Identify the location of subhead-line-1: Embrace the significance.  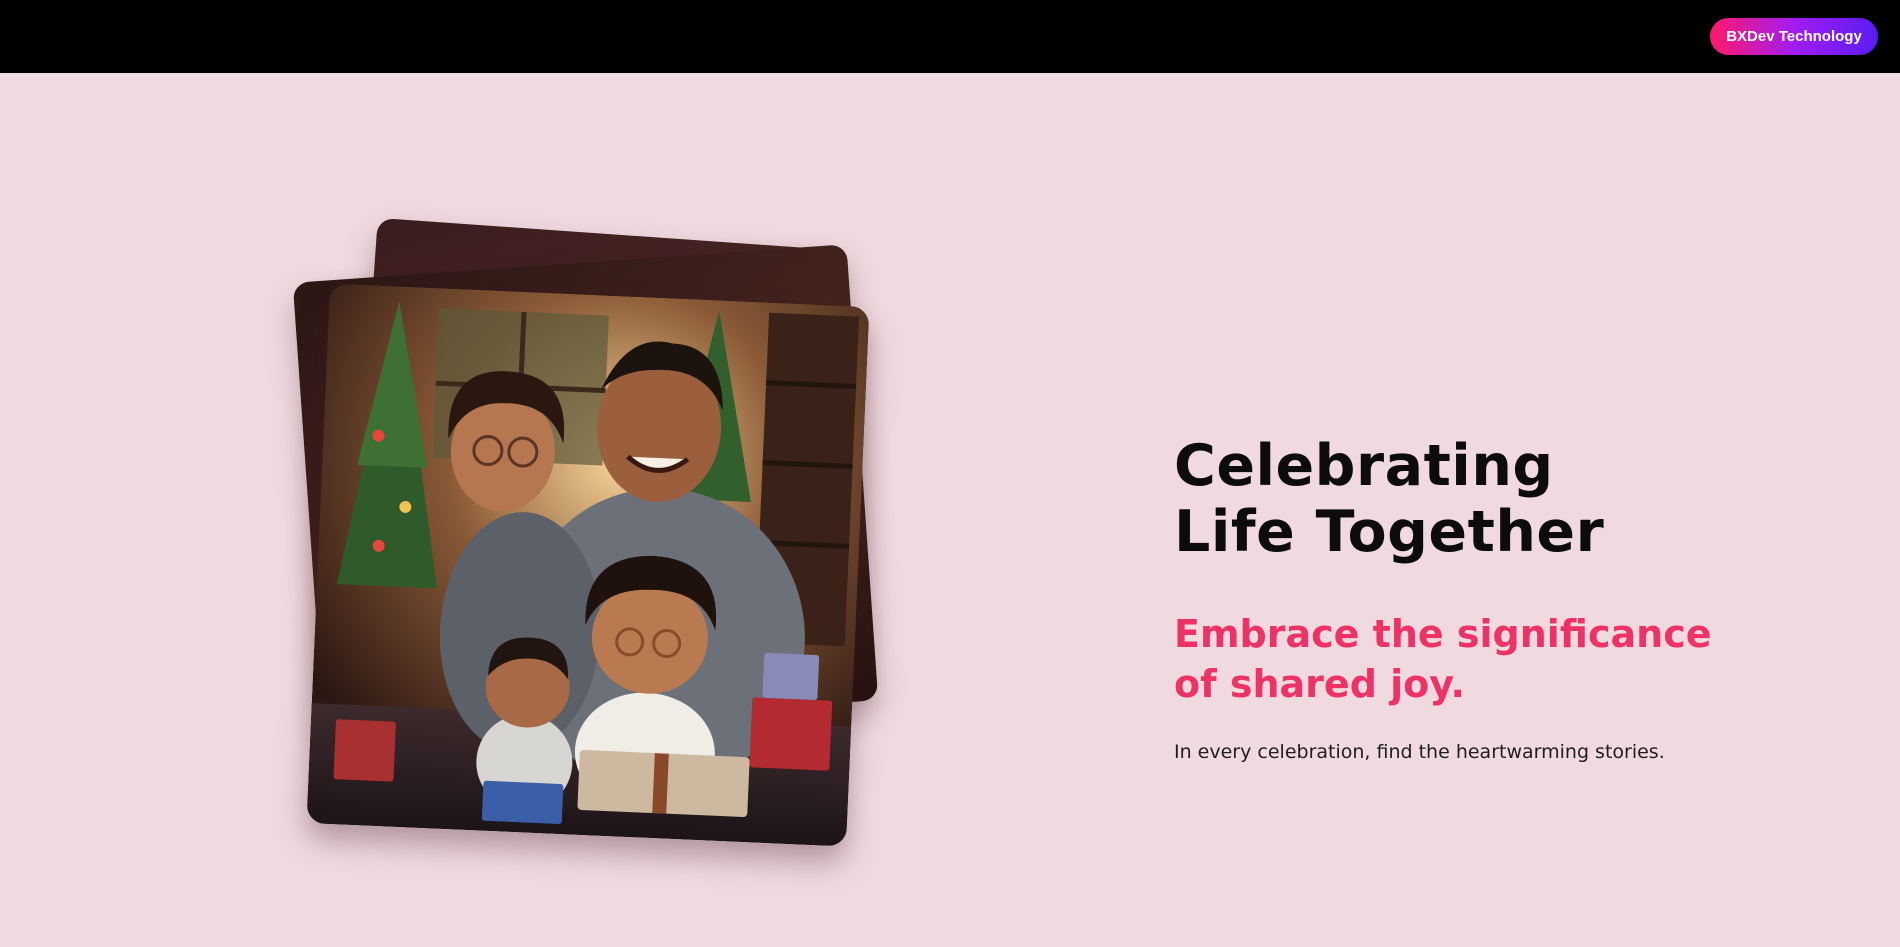
(1443, 634).